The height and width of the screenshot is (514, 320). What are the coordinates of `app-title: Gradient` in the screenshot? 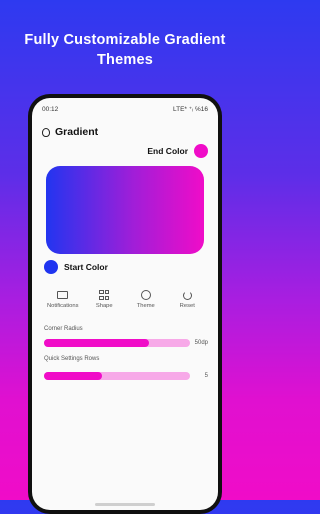 It's located at (77, 132).